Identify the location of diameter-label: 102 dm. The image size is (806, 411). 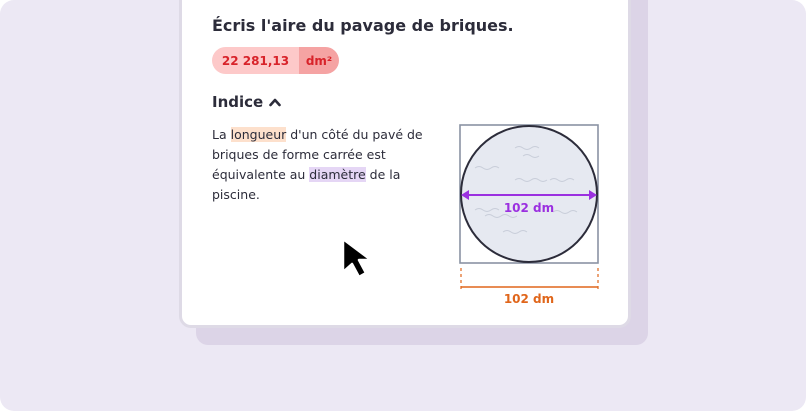
(529, 208).